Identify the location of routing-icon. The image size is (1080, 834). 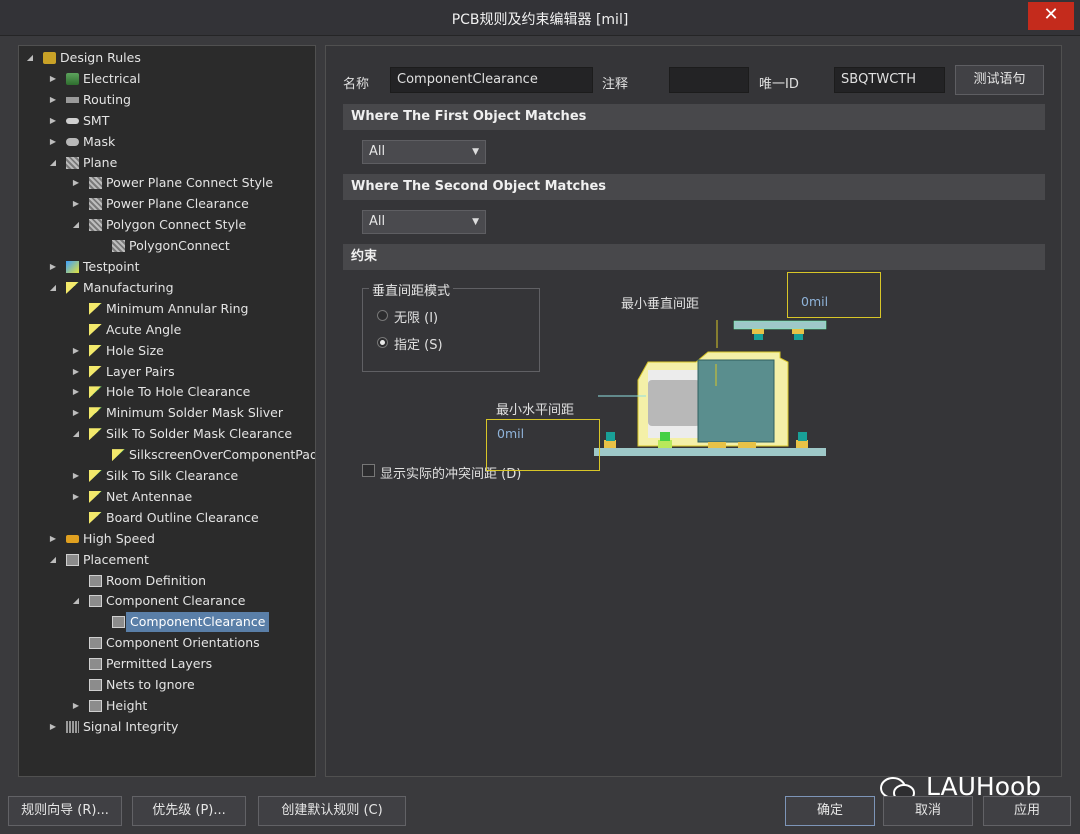
(72, 99).